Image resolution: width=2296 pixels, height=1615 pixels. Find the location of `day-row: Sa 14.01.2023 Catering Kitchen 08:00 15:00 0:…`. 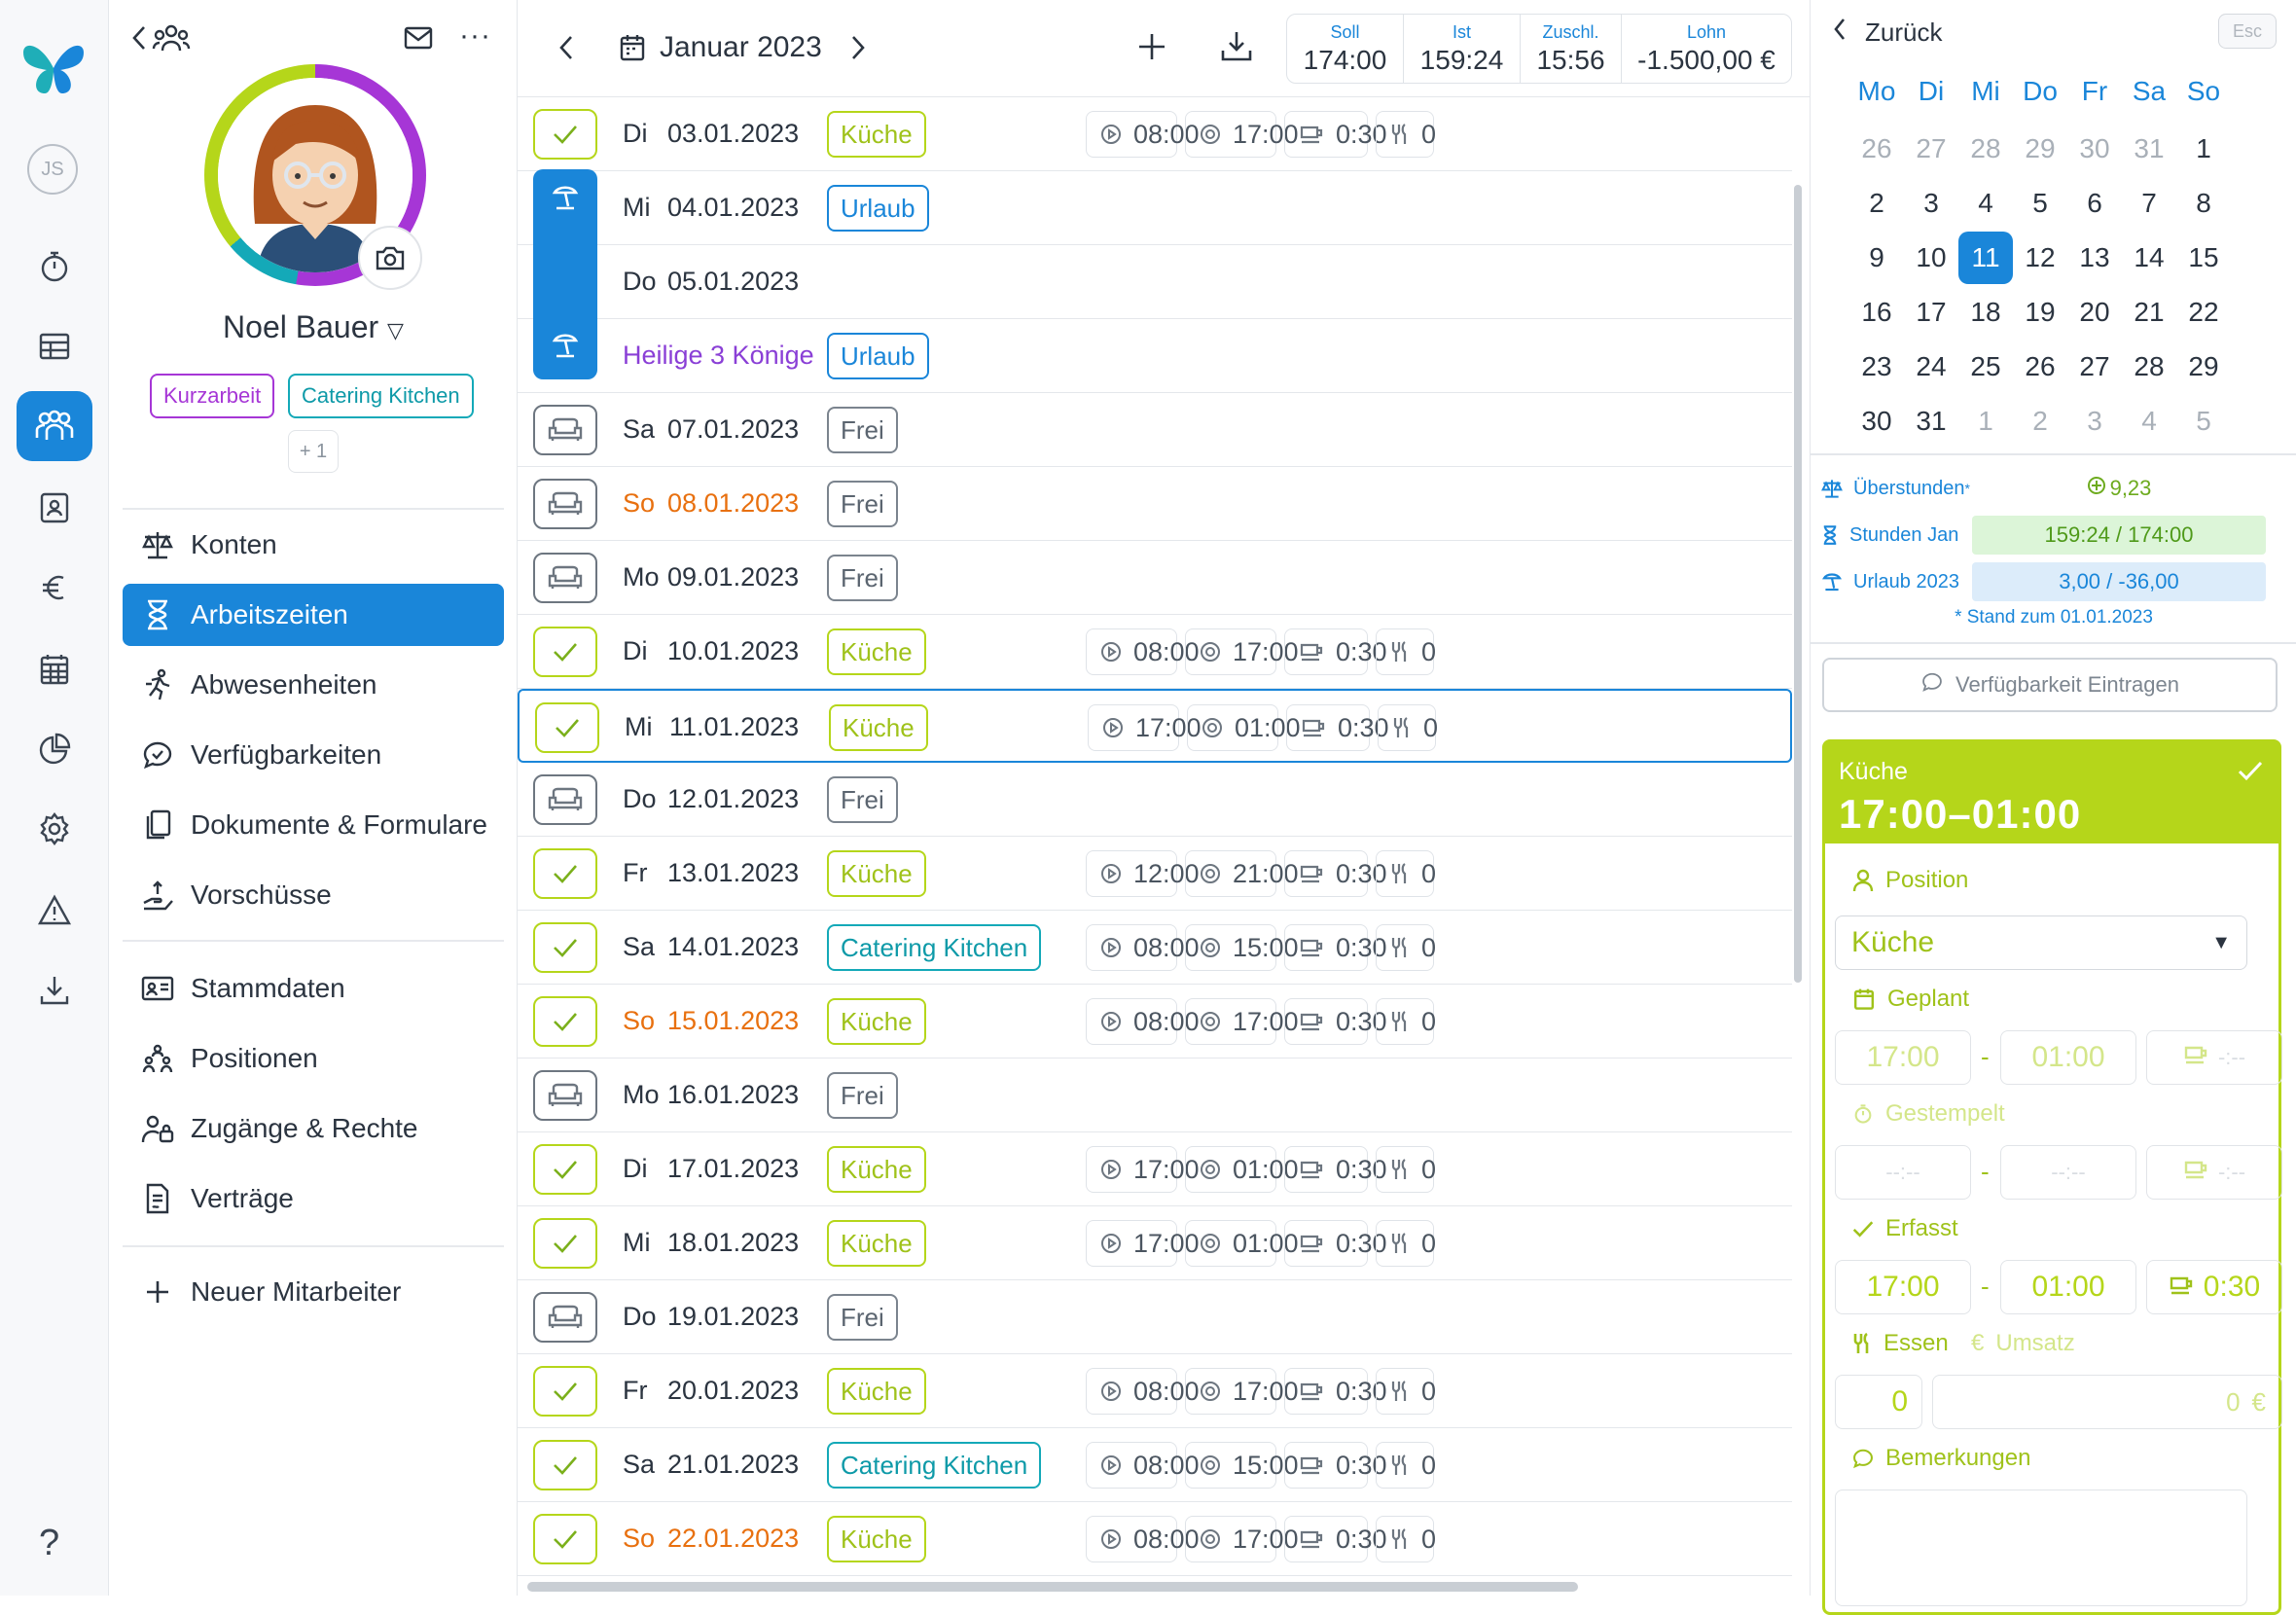

day-row: Sa 14.01.2023 Catering Kitchen 08:00 15:00 0:… is located at coordinates (1155, 948).